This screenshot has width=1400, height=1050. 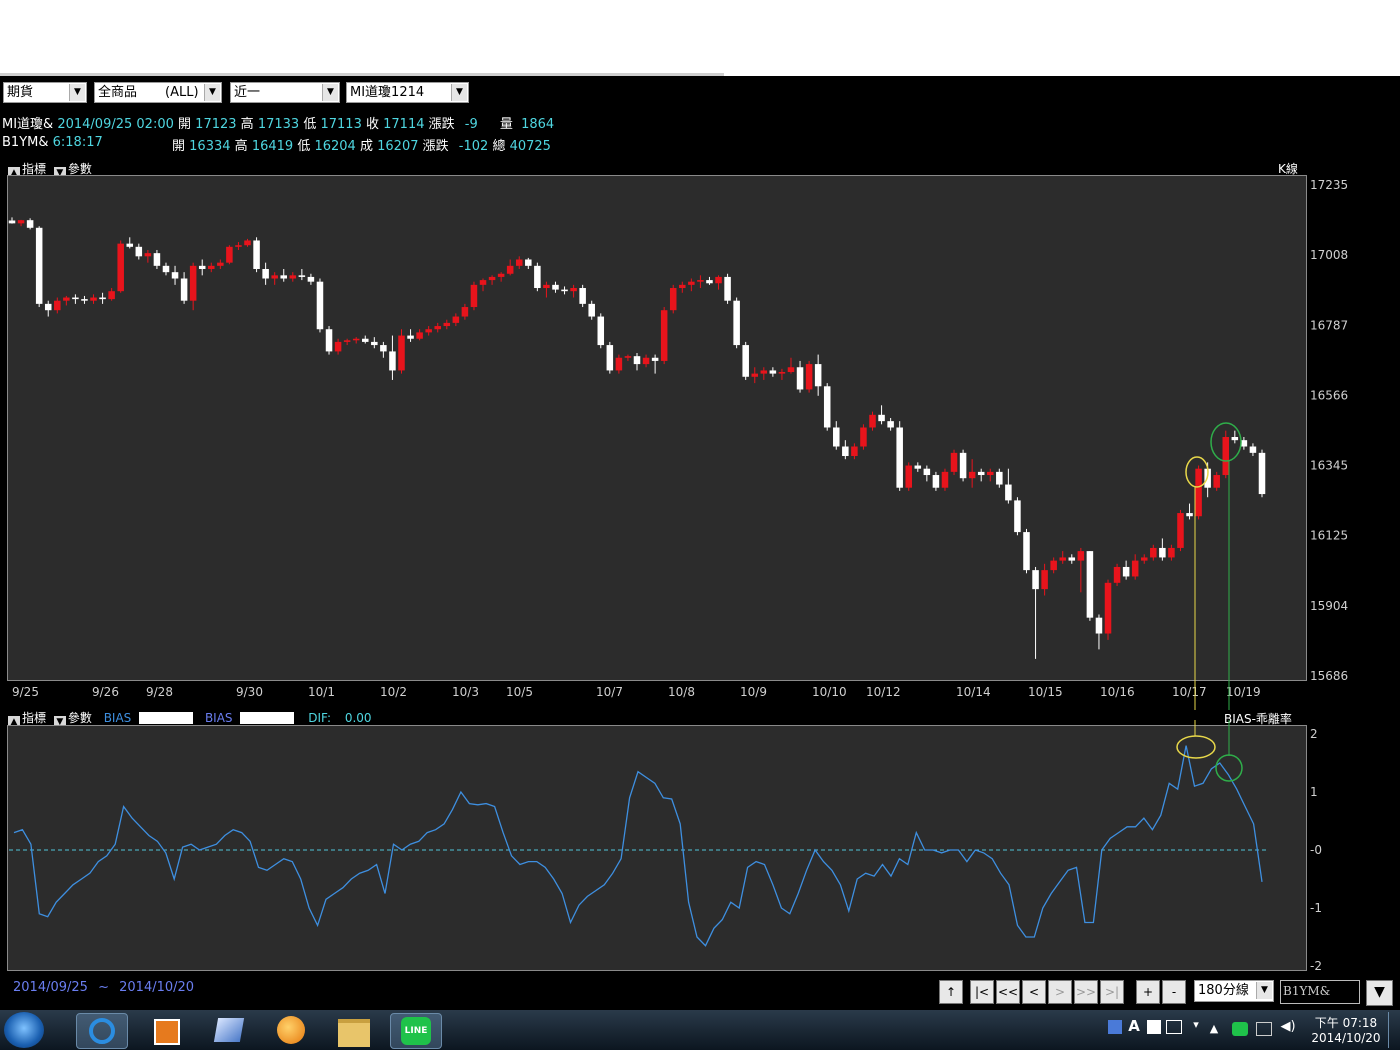 What do you see at coordinates (1214, 1028) in the screenshot?
I see `tray-expand-icon: ▲` at bounding box center [1214, 1028].